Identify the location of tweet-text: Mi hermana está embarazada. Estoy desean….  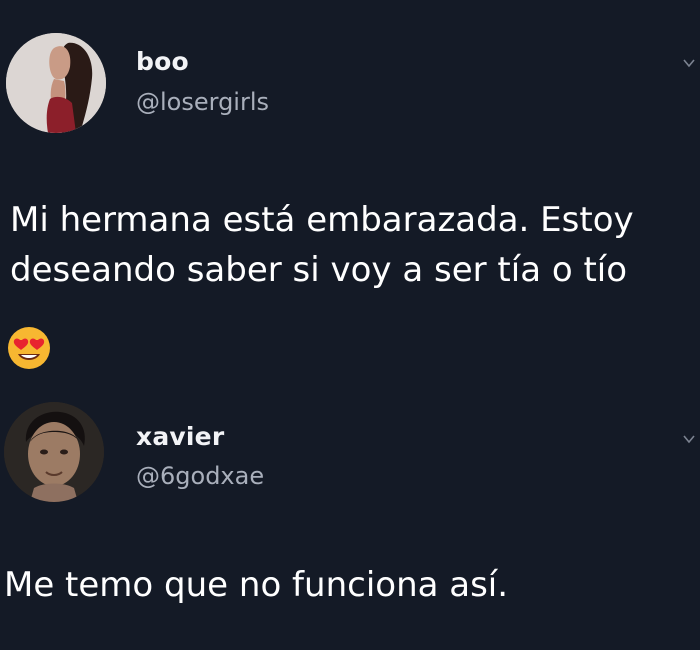
(322, 245).